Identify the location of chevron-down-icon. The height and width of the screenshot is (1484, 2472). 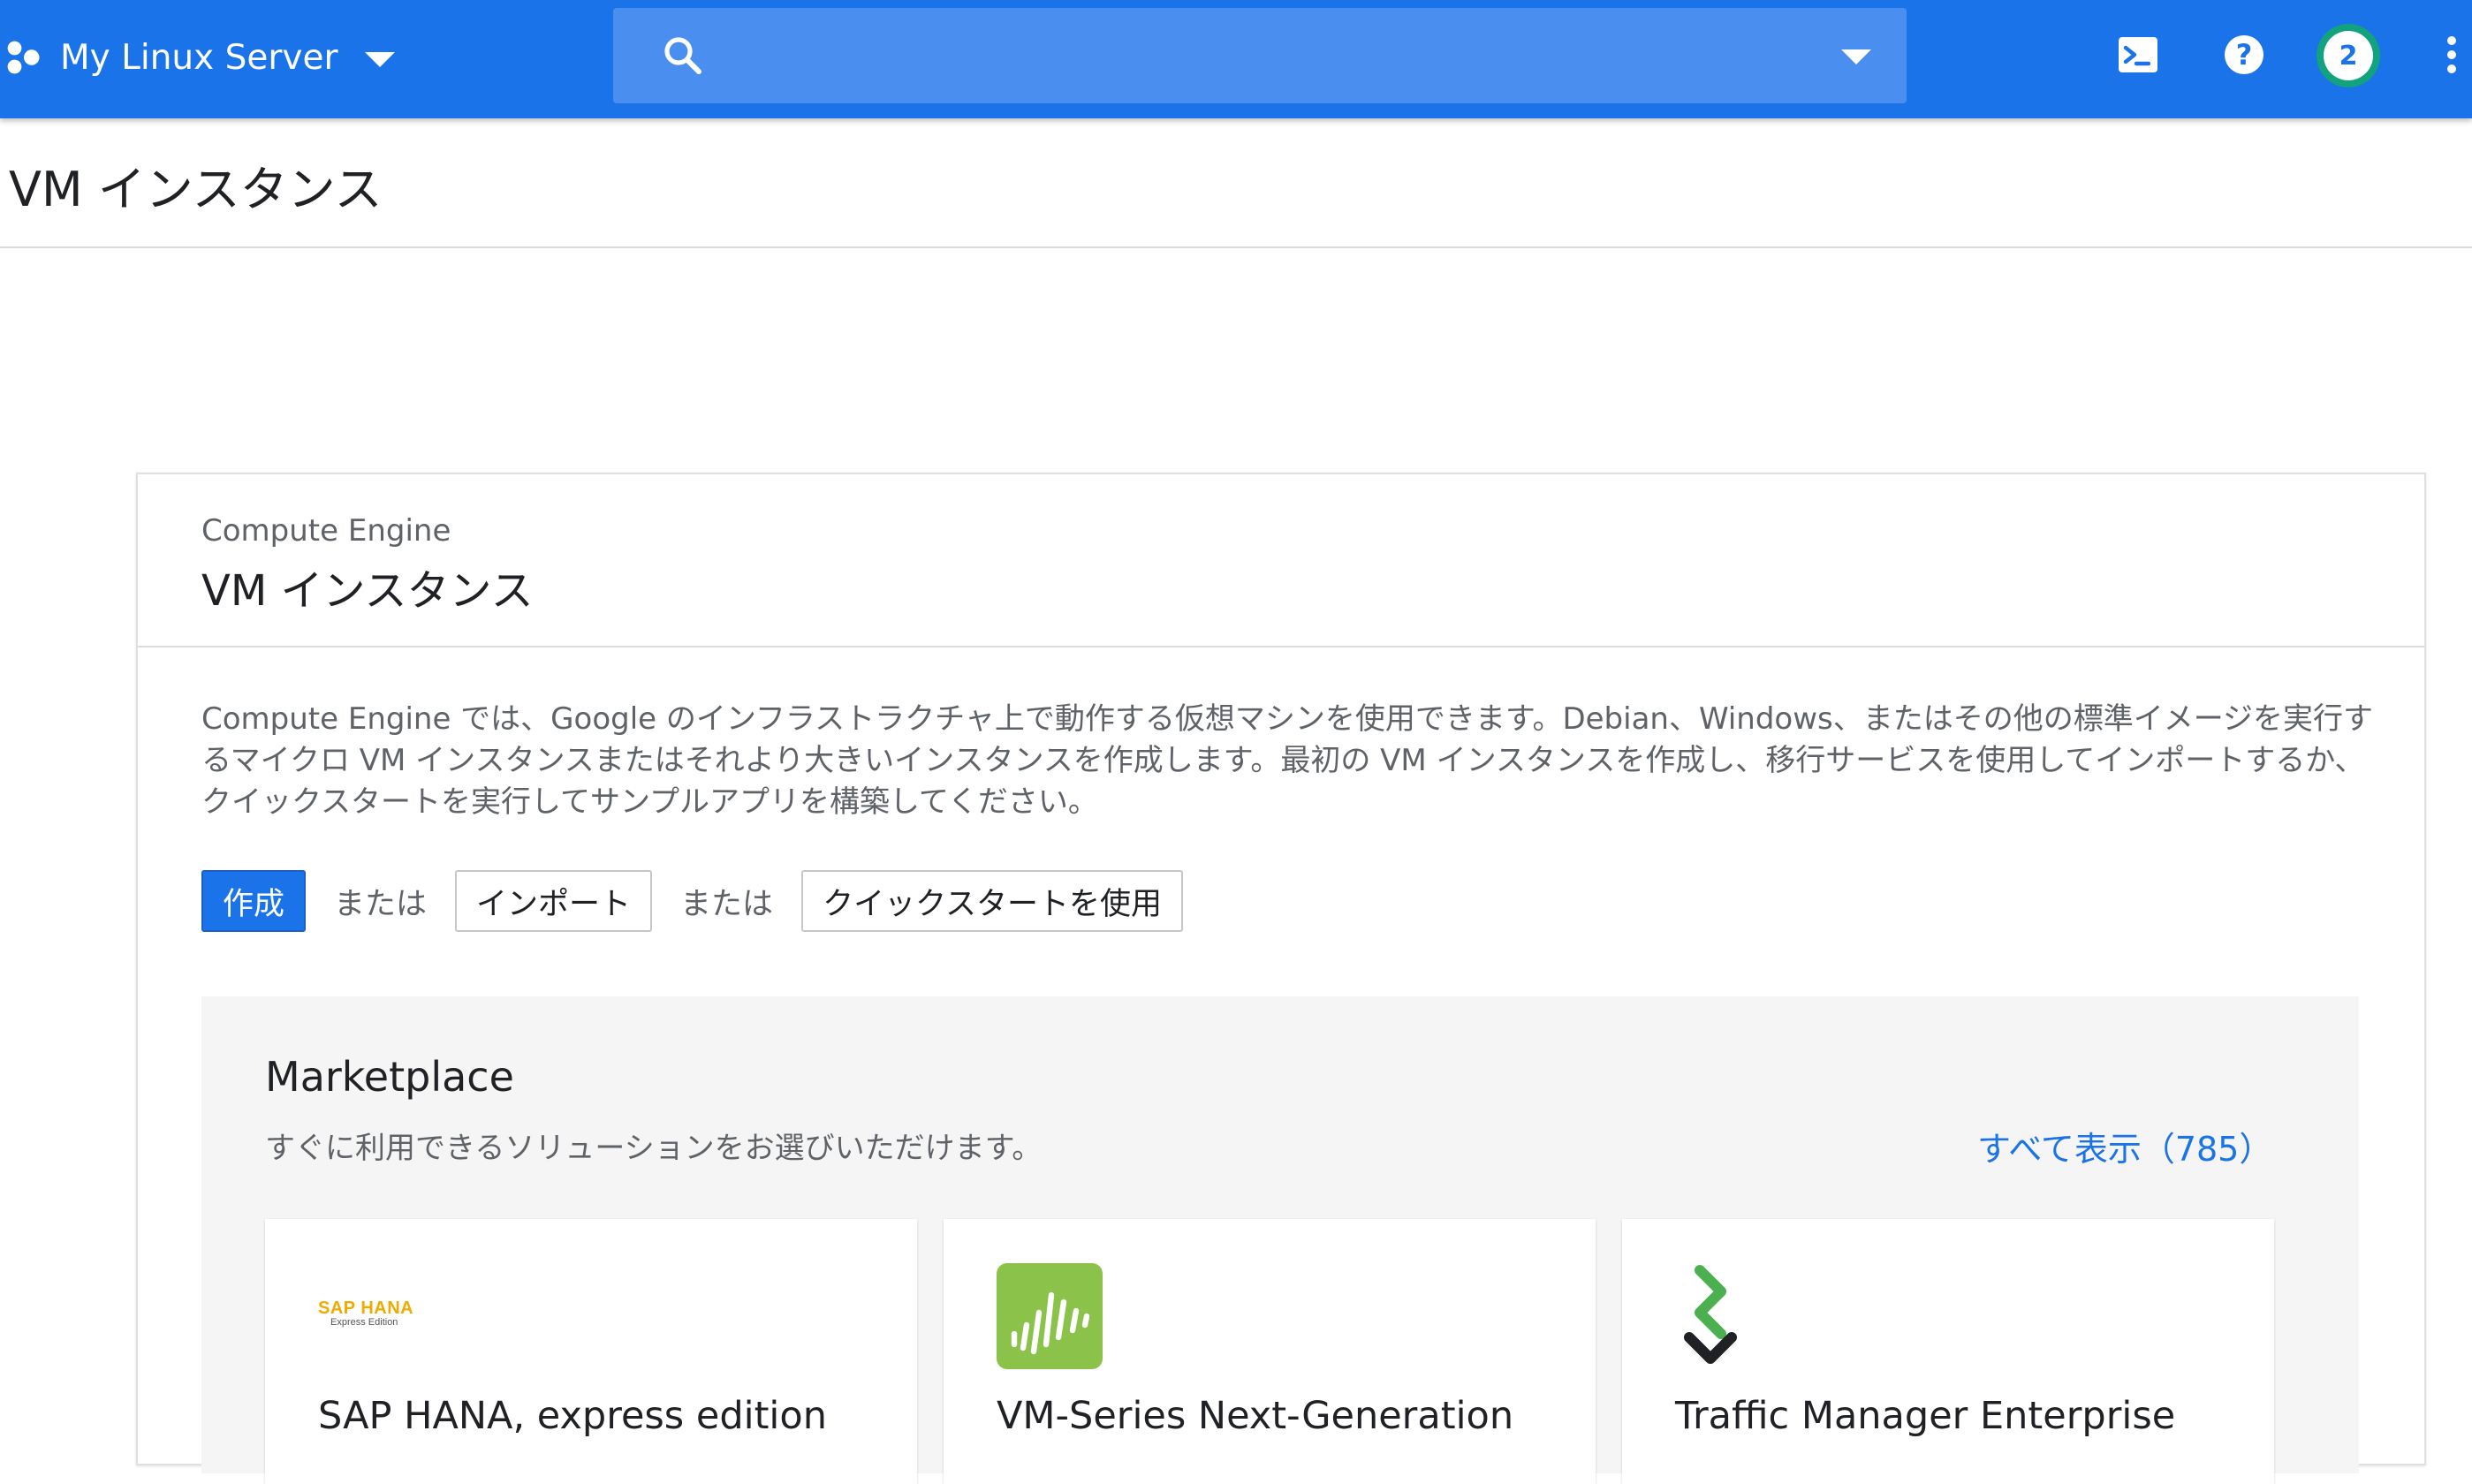
(379, 59).